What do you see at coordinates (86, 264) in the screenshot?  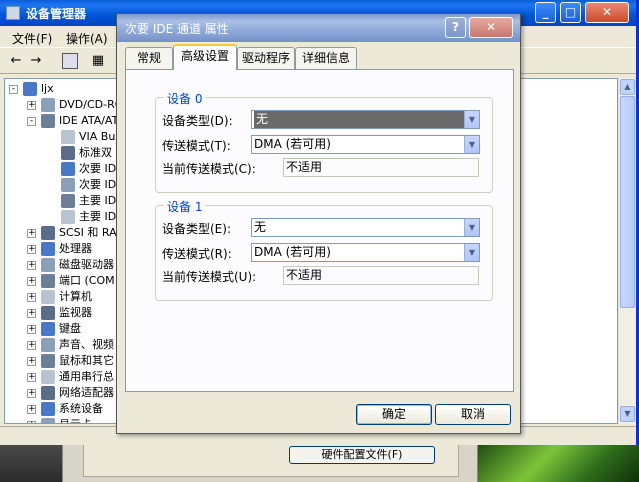 I see `tree-item-label: 磁盘驱动器` at bounding box center [86, 264].